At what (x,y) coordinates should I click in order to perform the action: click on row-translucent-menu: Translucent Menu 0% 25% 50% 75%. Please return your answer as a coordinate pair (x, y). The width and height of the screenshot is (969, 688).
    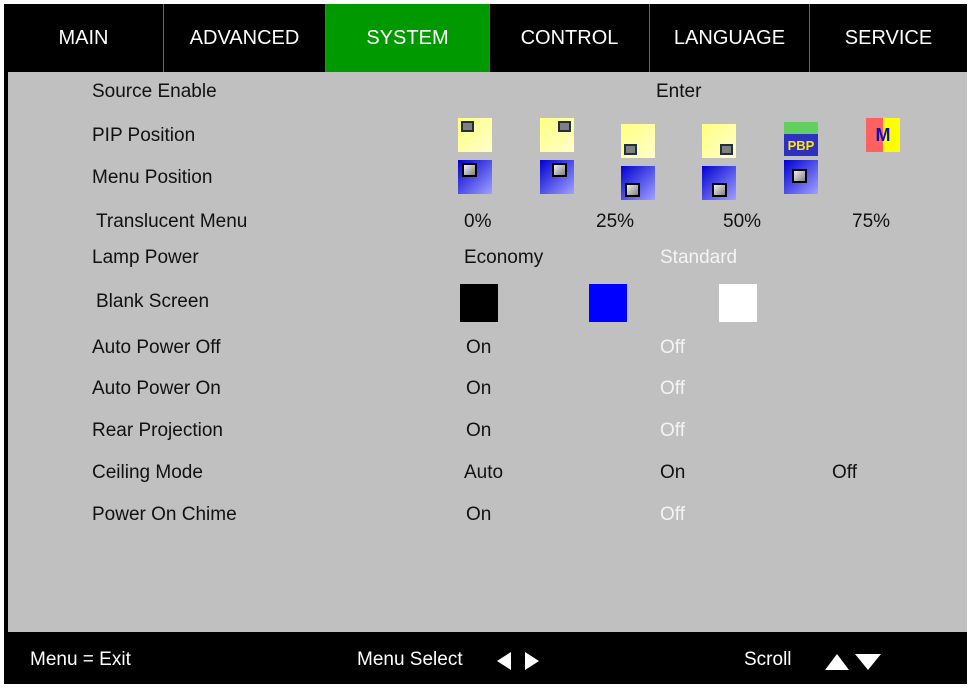
    Looking at the image, I should click on (487, 222).